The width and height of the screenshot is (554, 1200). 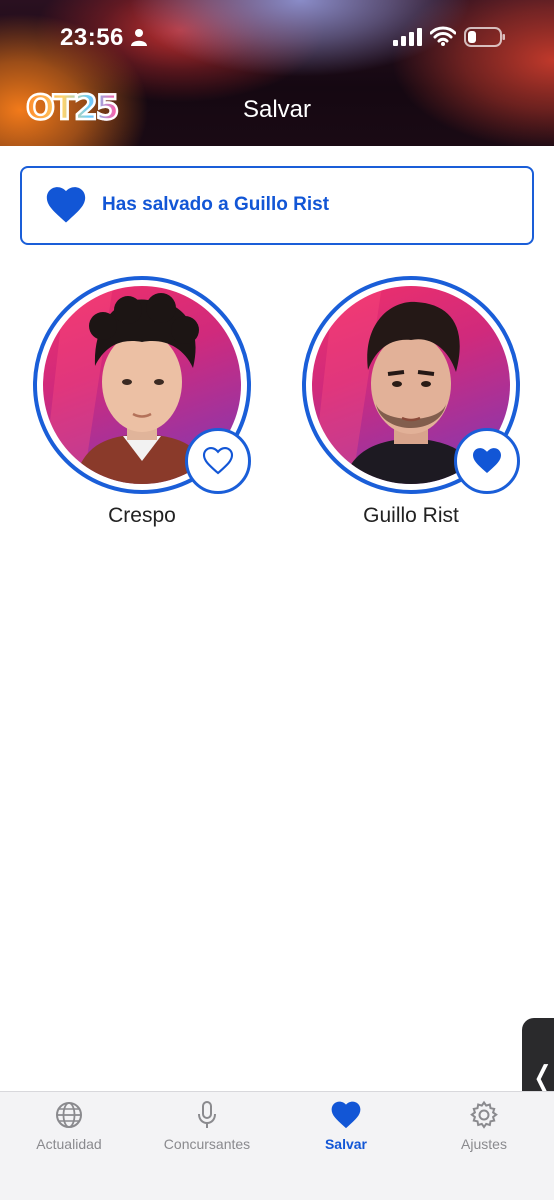 I want to click on tab-actualidad: Actualidad, so click(x=69, y=1126).